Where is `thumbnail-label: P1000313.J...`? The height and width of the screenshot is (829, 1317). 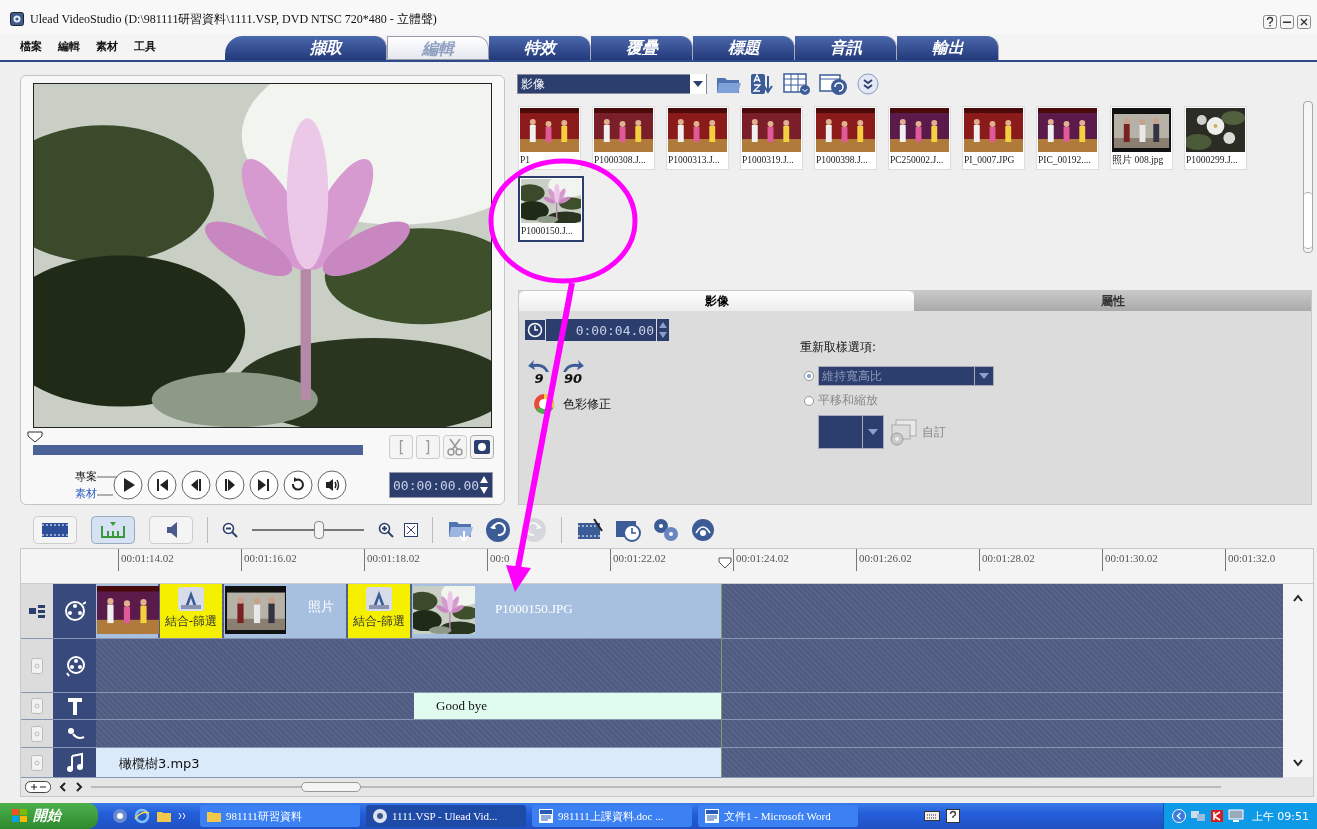 thumbnail-label: P1000313.J... is located at coordinates (694, 160).